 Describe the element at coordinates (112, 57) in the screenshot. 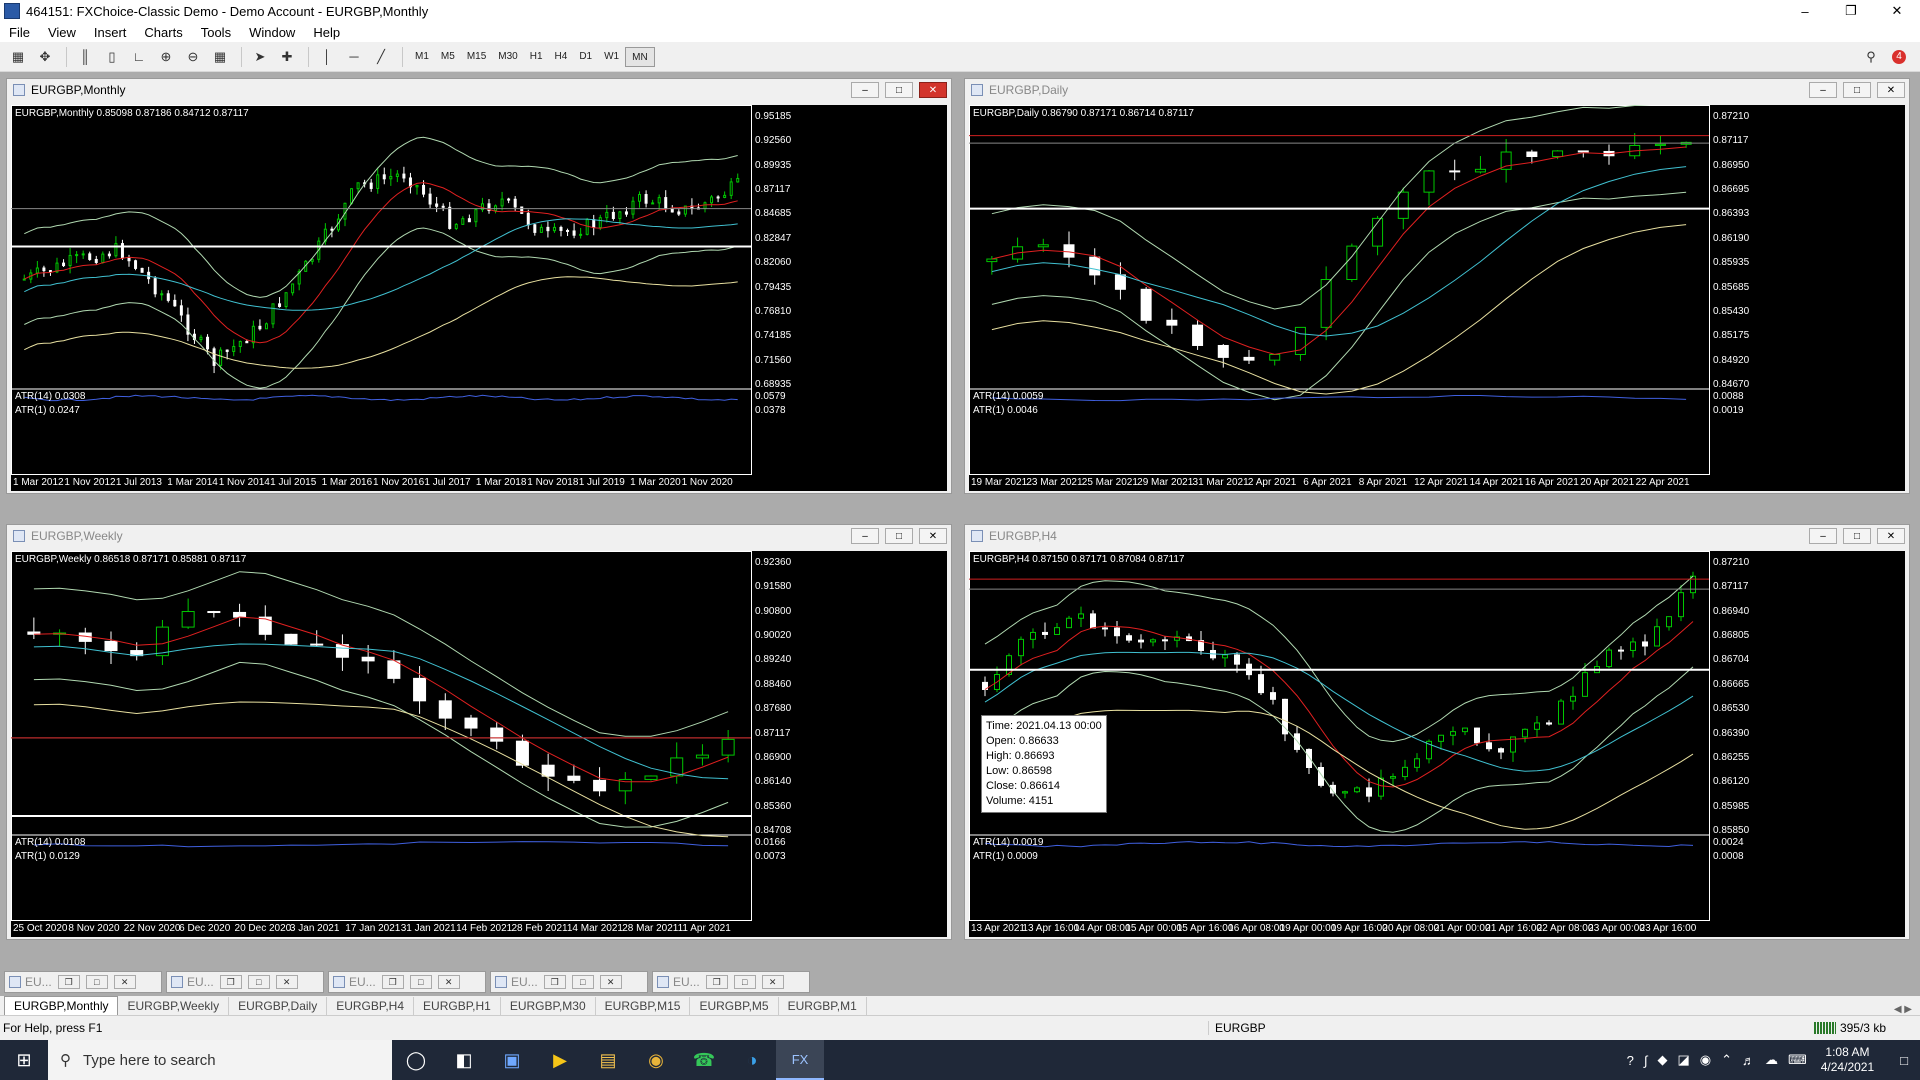

I see `candlestick-icon: ▯` at that location.